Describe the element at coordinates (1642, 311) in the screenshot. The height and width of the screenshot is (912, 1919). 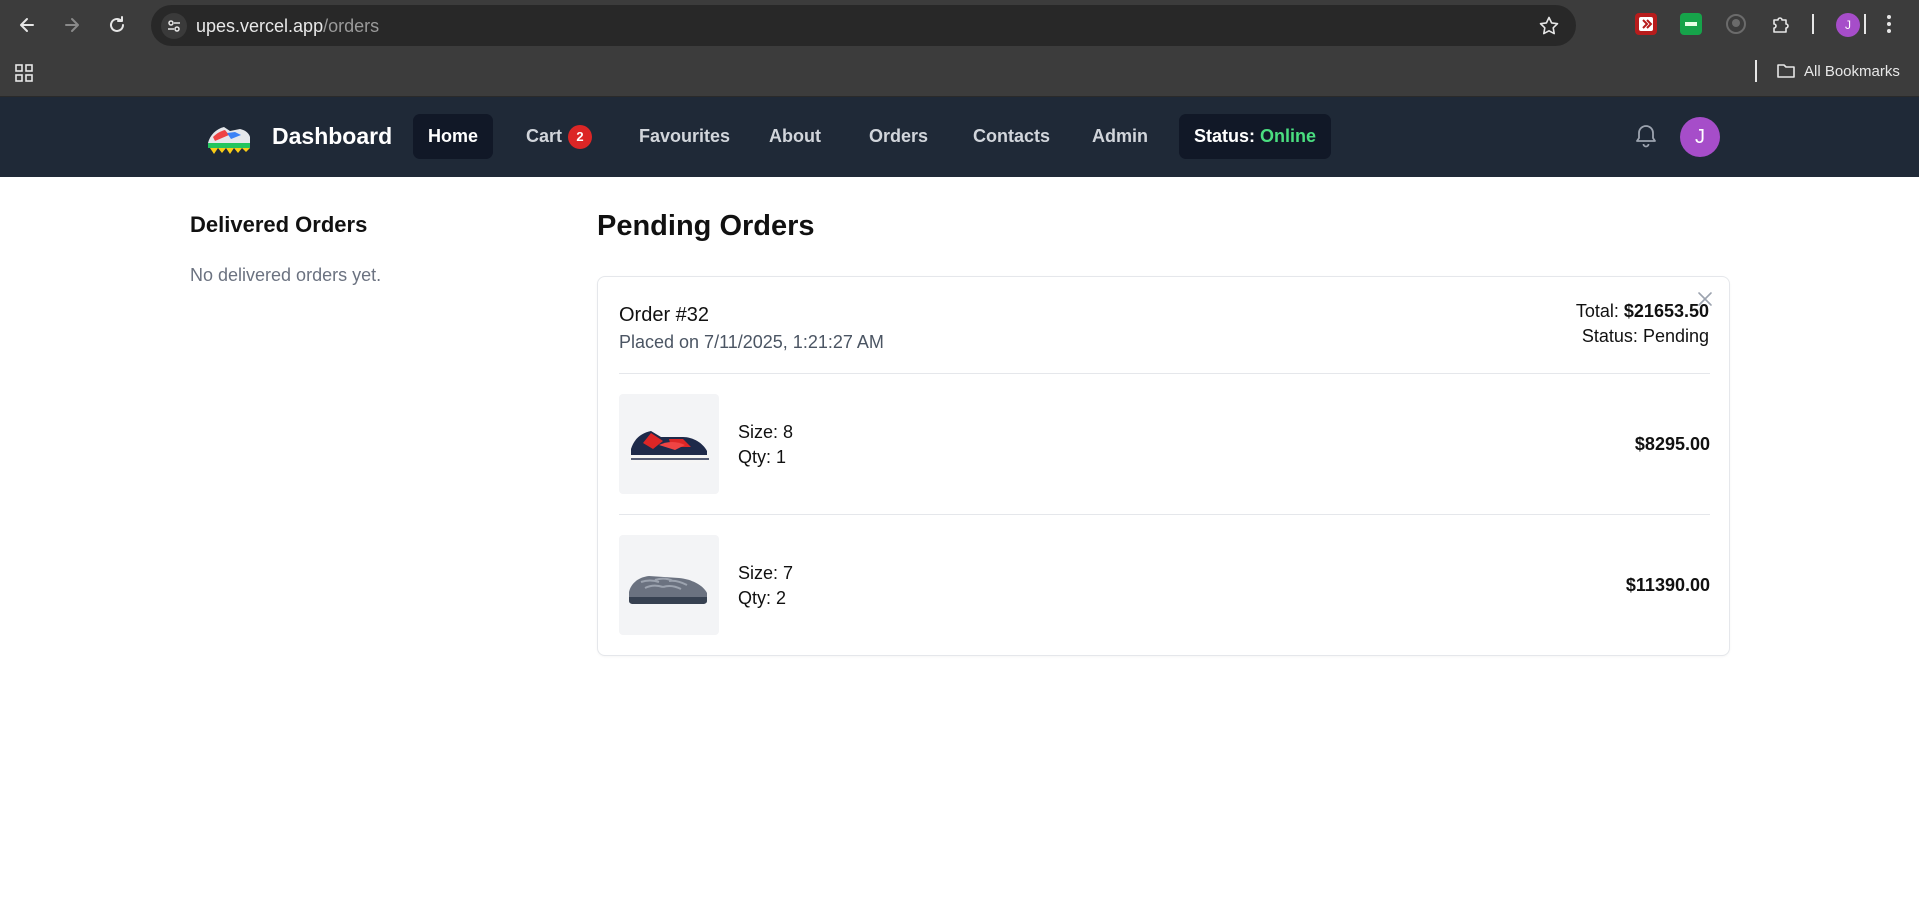
I see `order-total: Total: $21653.50` at that location.